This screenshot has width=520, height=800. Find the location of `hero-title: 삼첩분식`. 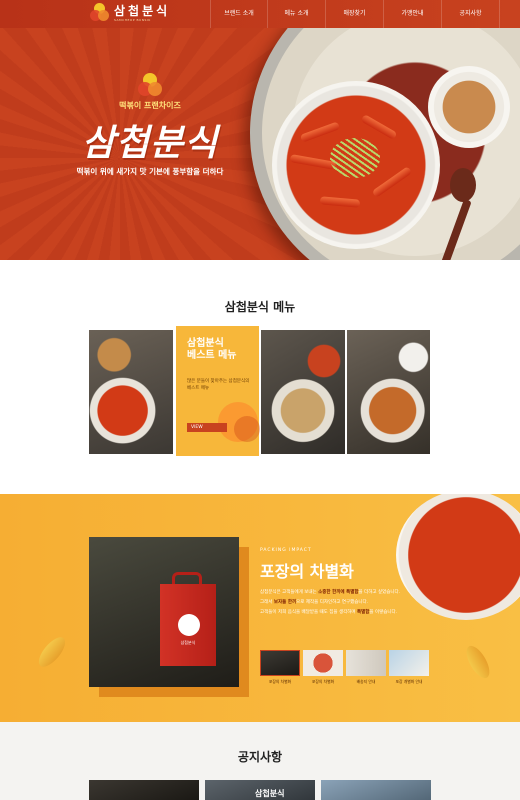

hero-title: 삼첩분식 is located at coordinates (150, 143).